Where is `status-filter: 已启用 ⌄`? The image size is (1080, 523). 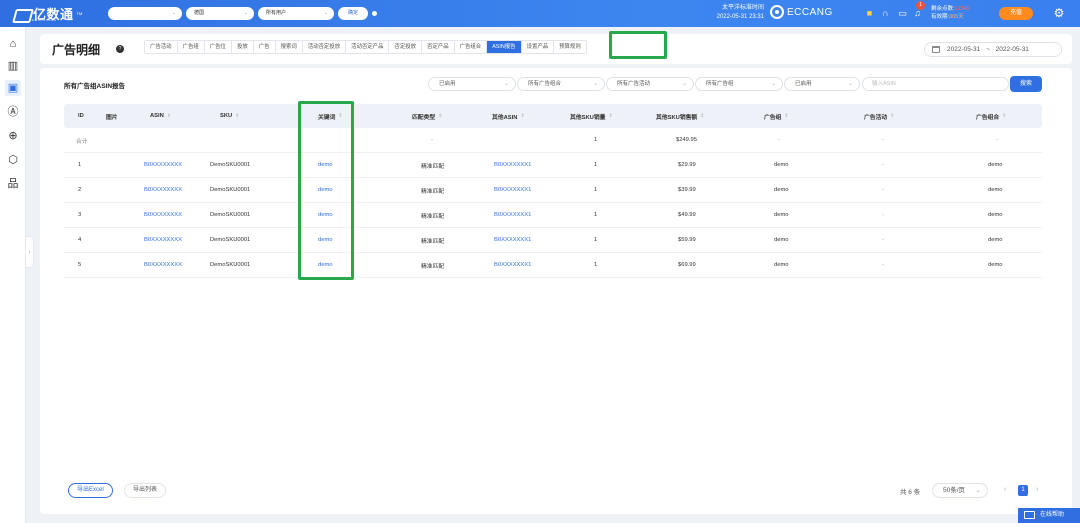 status-filter: 已启用 ⌄ is located at coordinates (472, 84).